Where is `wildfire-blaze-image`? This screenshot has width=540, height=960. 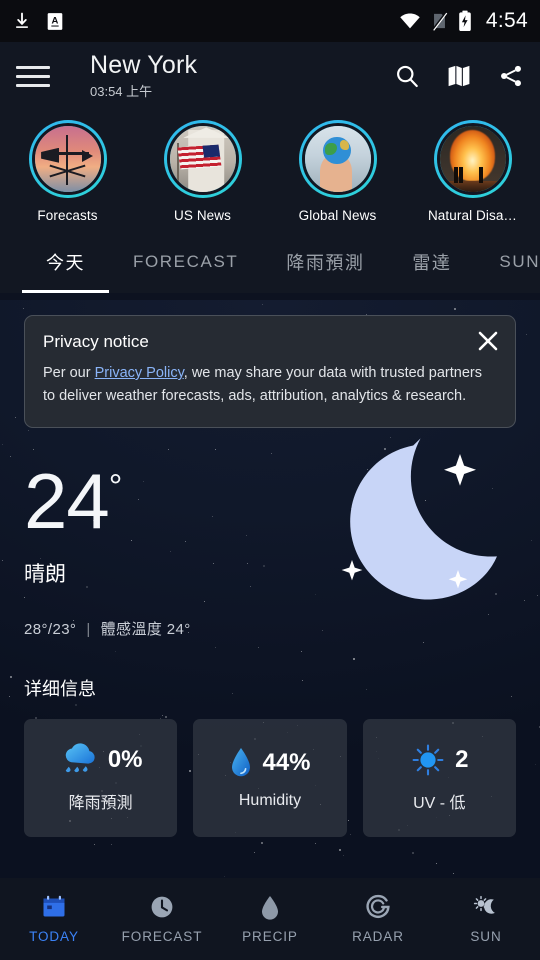
wildfire-blaze-image is located at coordinates (472, 159).